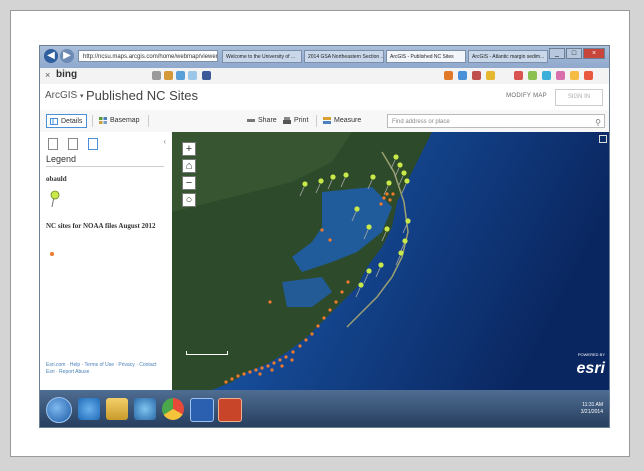 The image size is (644, 471). I want to click on orange-dot-icon, so click(52, 254).